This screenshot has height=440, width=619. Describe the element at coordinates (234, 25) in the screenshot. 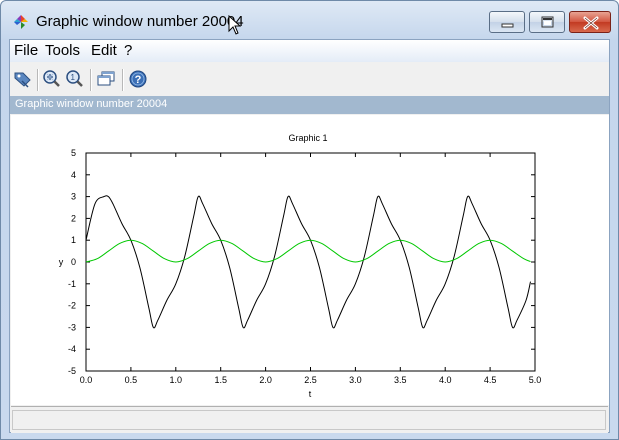

I see `mouse-cursor-icon` at that location.